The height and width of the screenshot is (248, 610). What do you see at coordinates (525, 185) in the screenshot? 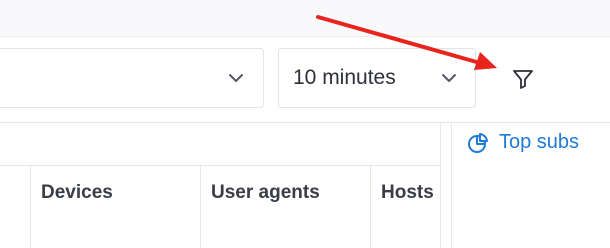
I see `side-panel: Top subs` at bounding box center [525, 185].